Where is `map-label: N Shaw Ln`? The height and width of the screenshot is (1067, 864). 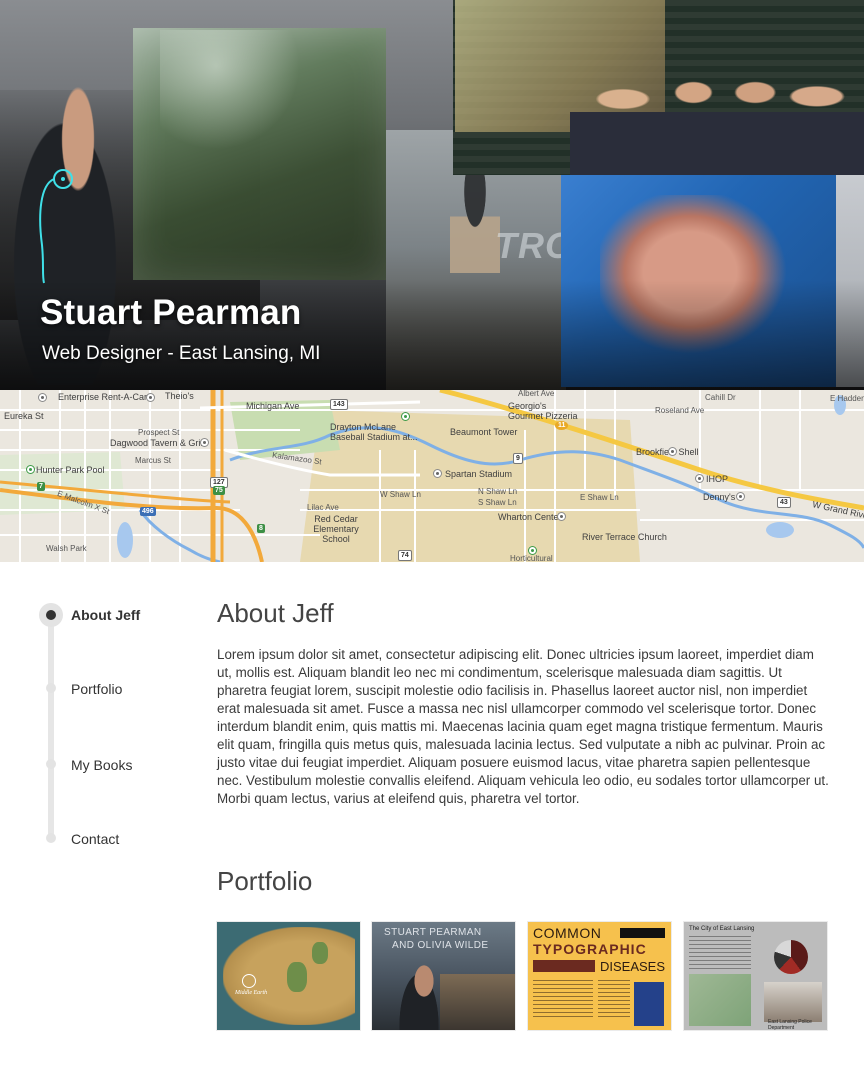
map-label: N Shaw Ln is located at coordinates (498, 491).